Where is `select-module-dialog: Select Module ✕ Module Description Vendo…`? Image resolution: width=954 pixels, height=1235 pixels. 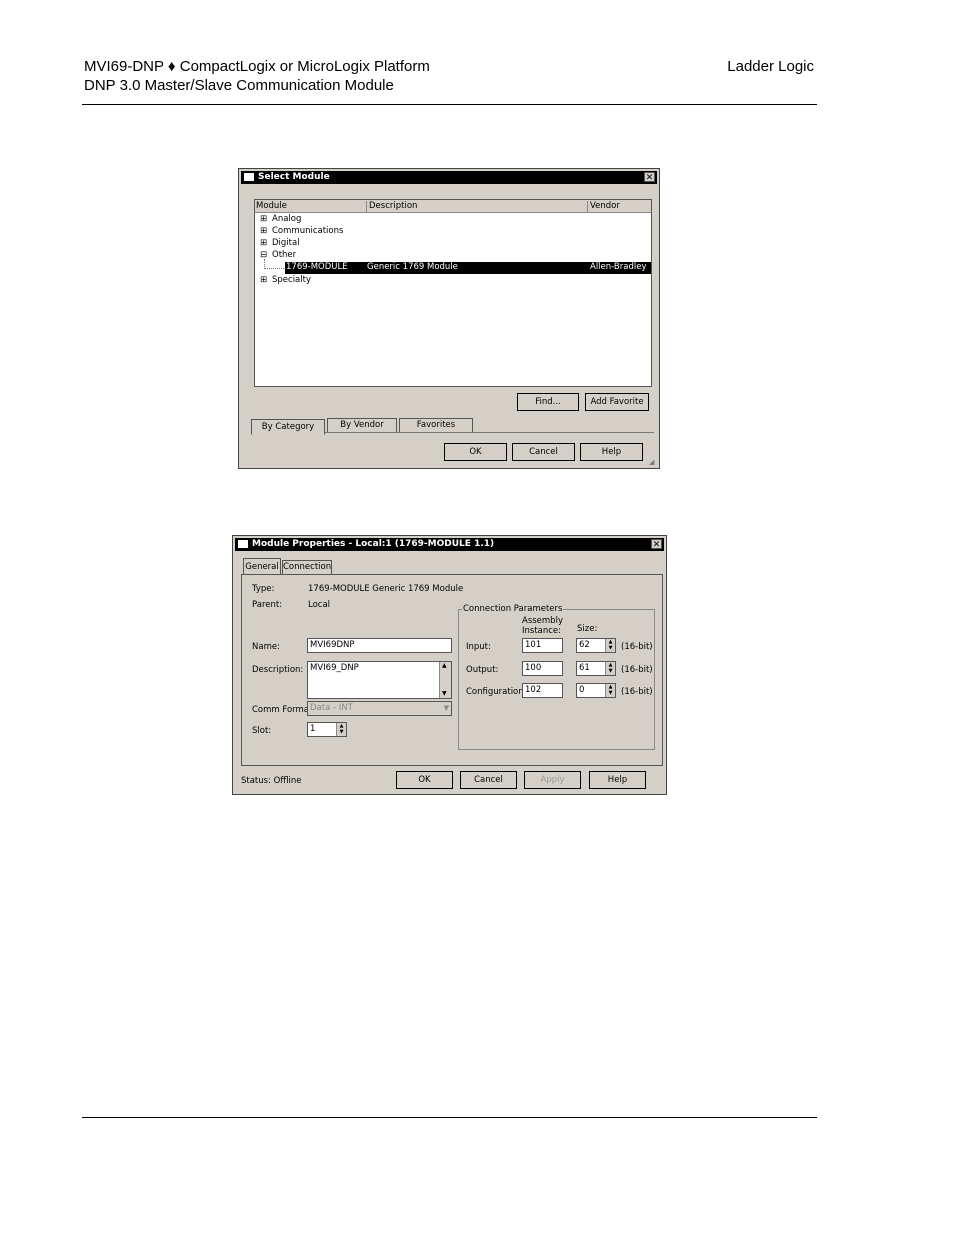 select-module-dialog: Select Module ✕ Module Description Vendo… is located at coordinates (449, 318).